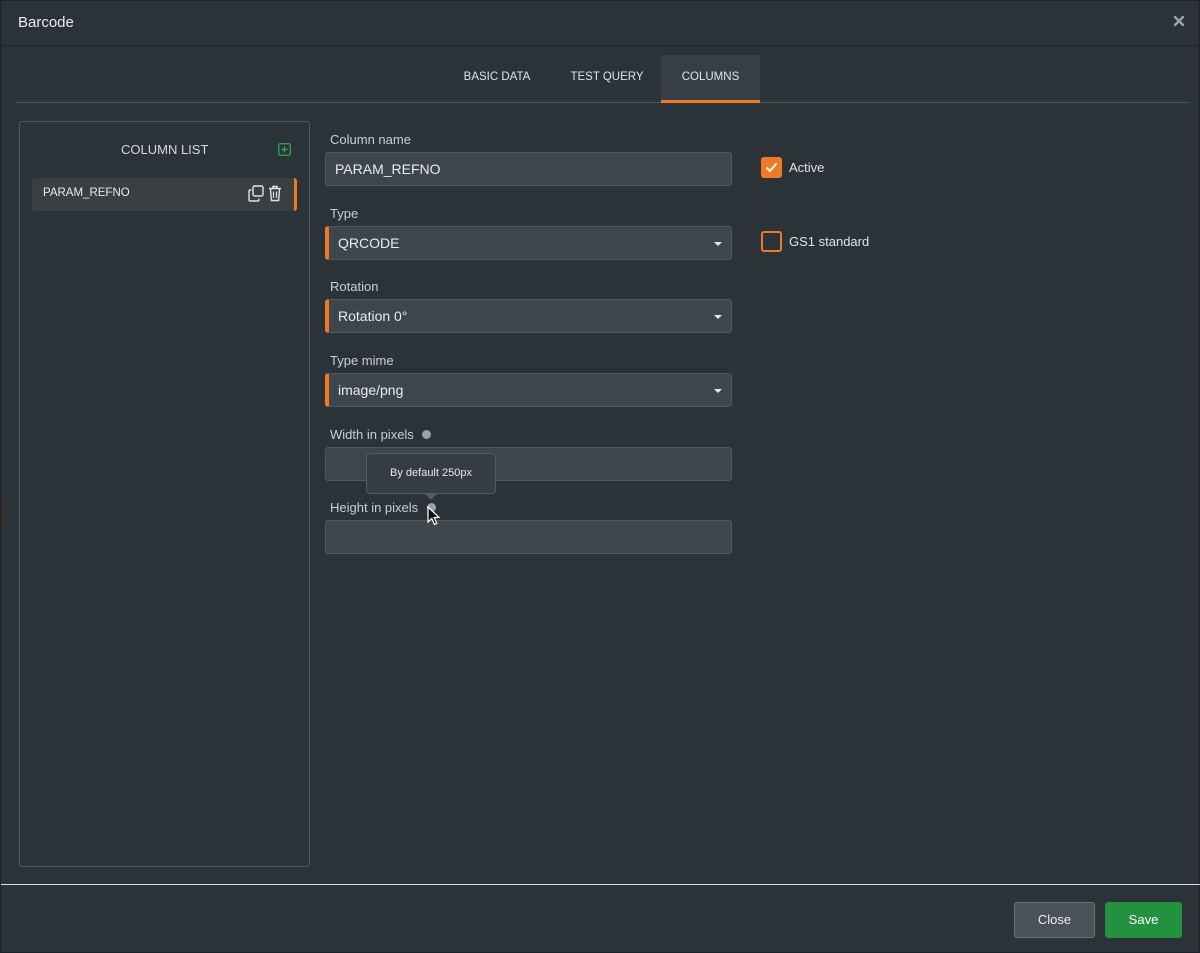  I want to click on tooltip-arrow, so click(431, 496).